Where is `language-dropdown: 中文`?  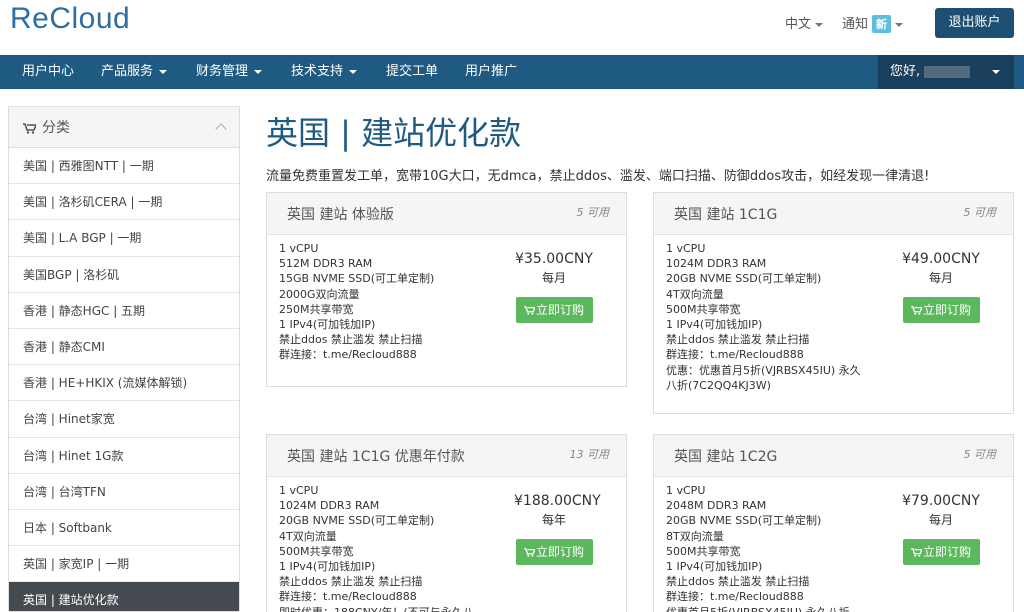
language-dropdown: 中文 is located at coordinates (804, 22).